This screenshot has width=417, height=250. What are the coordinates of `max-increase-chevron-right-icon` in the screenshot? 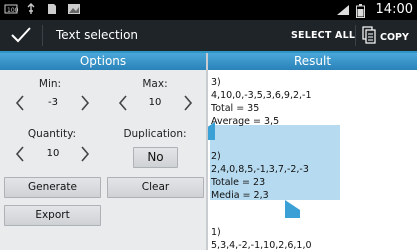 It's located at (188, 103).